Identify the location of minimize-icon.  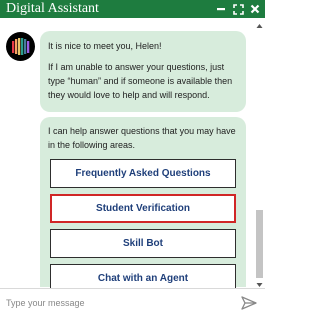
(221, 9).